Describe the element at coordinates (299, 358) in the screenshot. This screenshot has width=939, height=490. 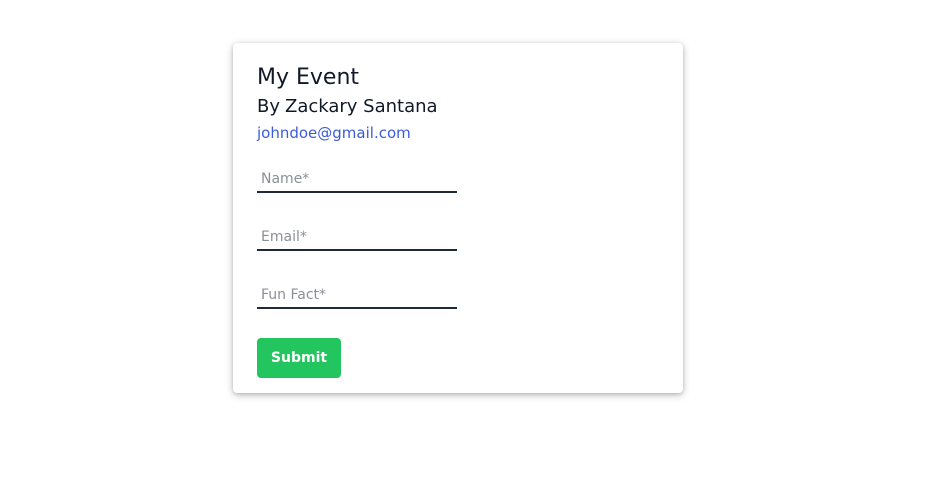
I see `submit-button: Submit` at that location.